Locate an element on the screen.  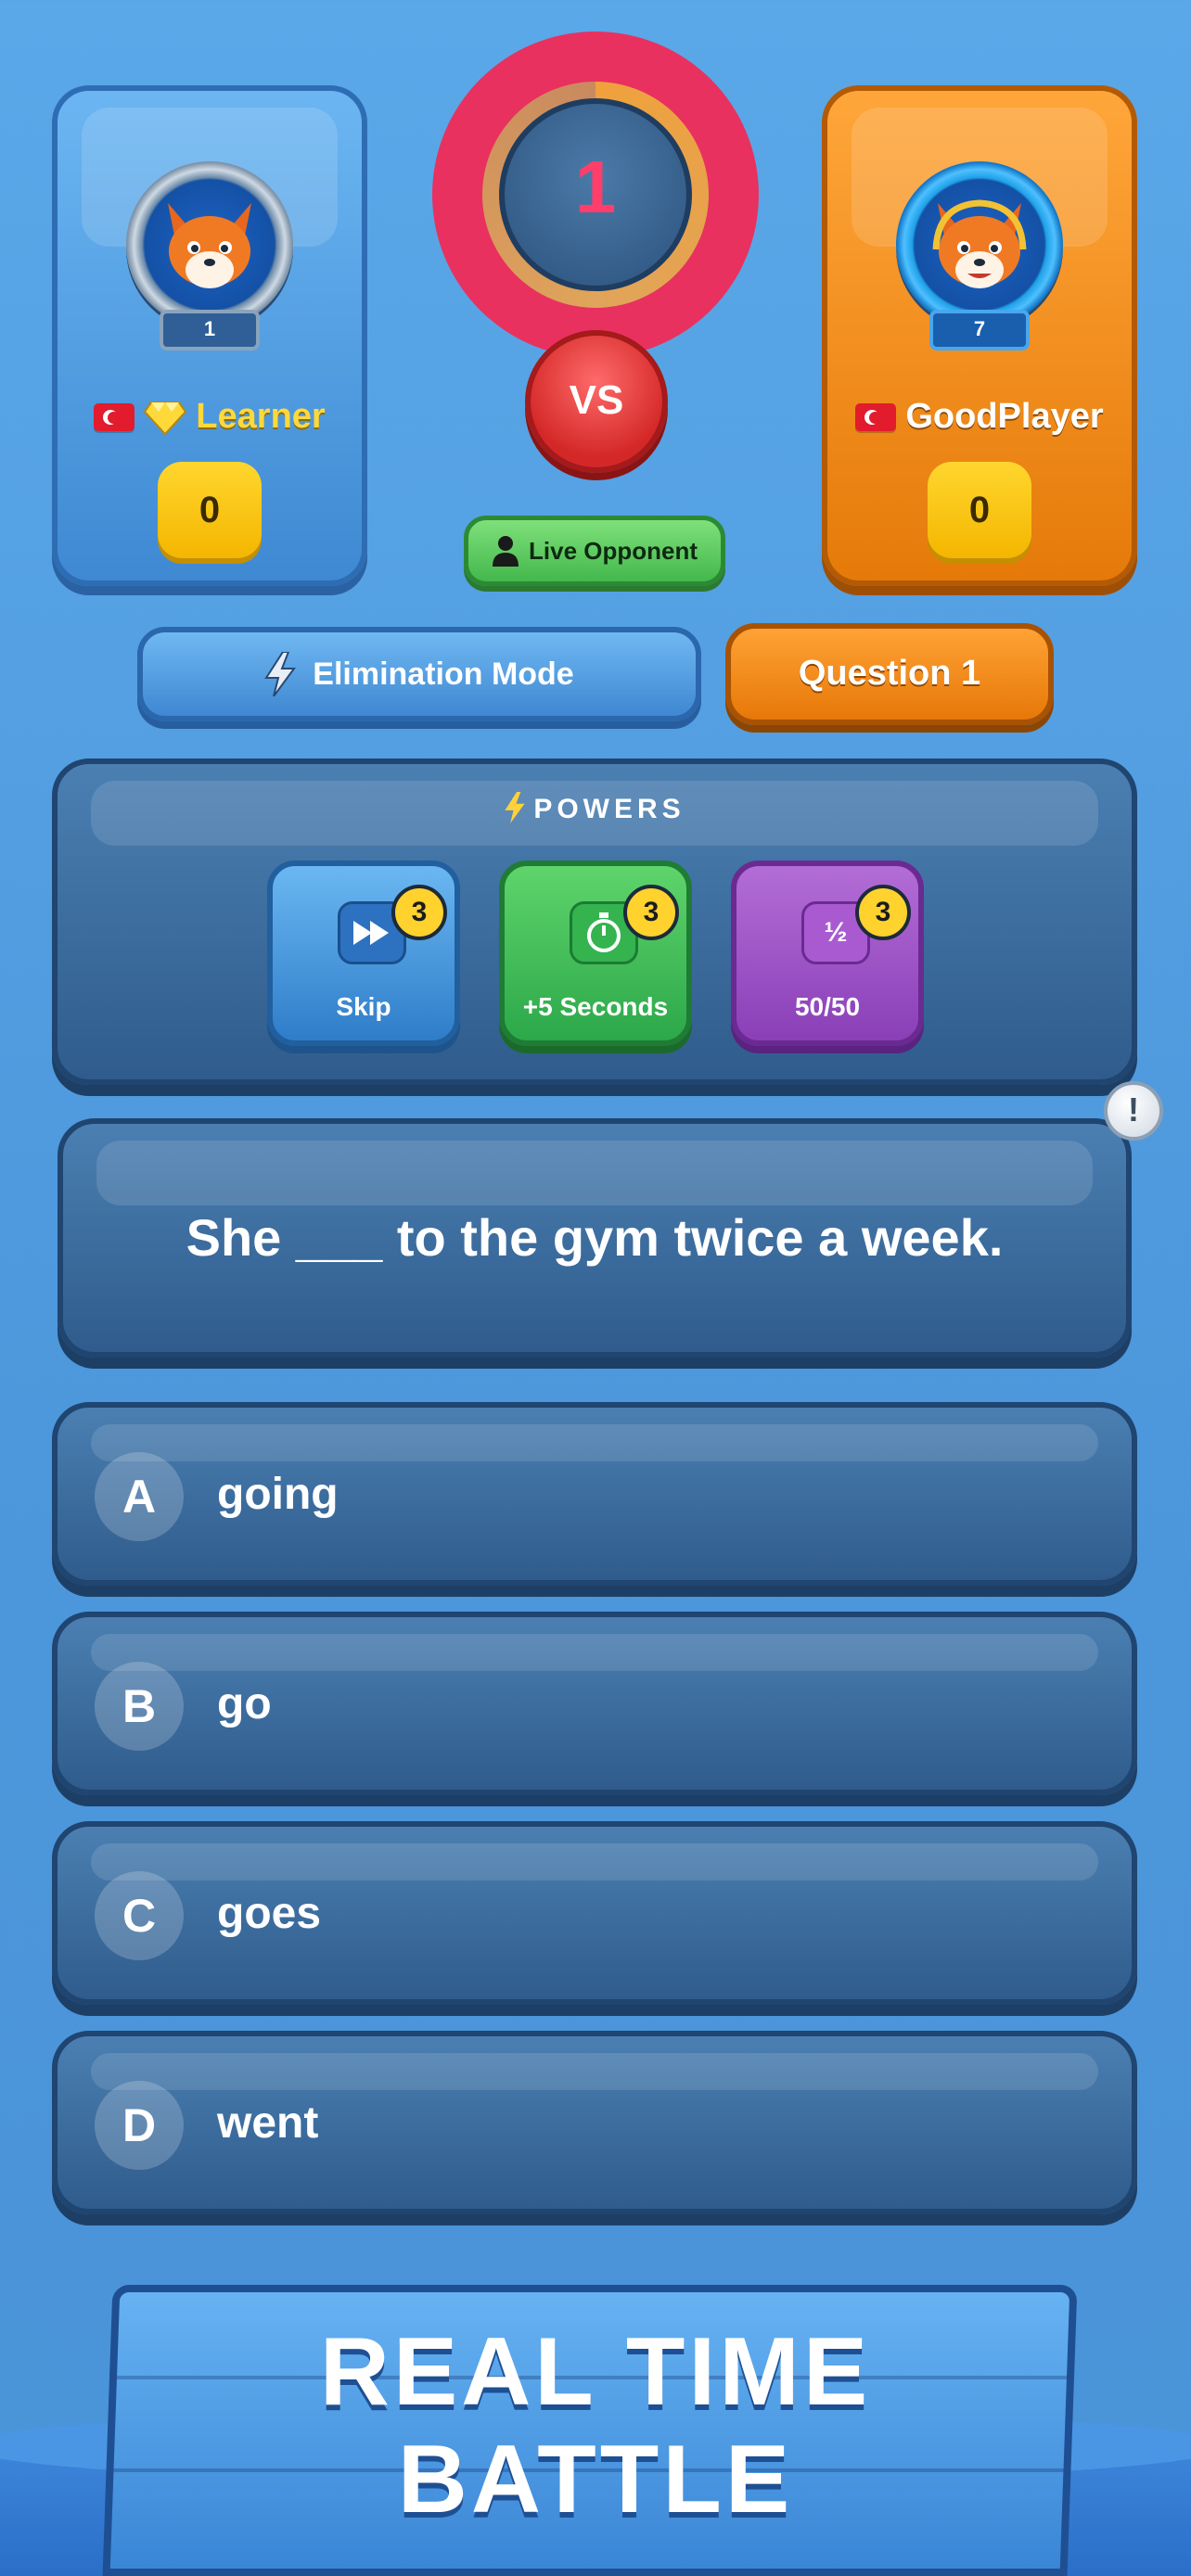
player-level-badge: 7 is located at coordinates (980, 331).